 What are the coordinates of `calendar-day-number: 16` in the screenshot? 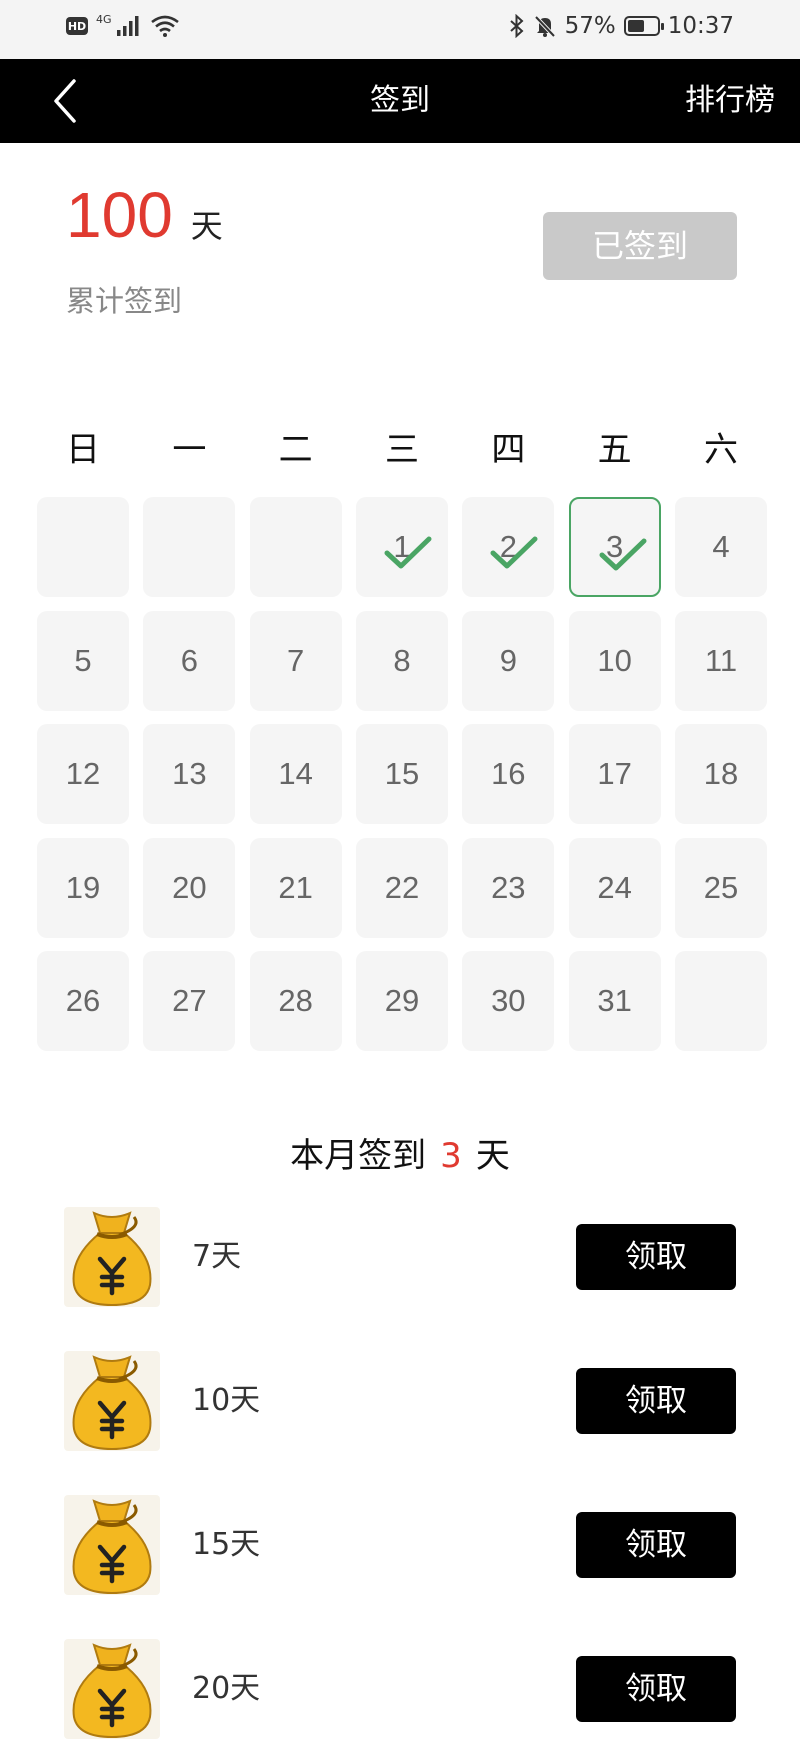 It's located at (508, 773).